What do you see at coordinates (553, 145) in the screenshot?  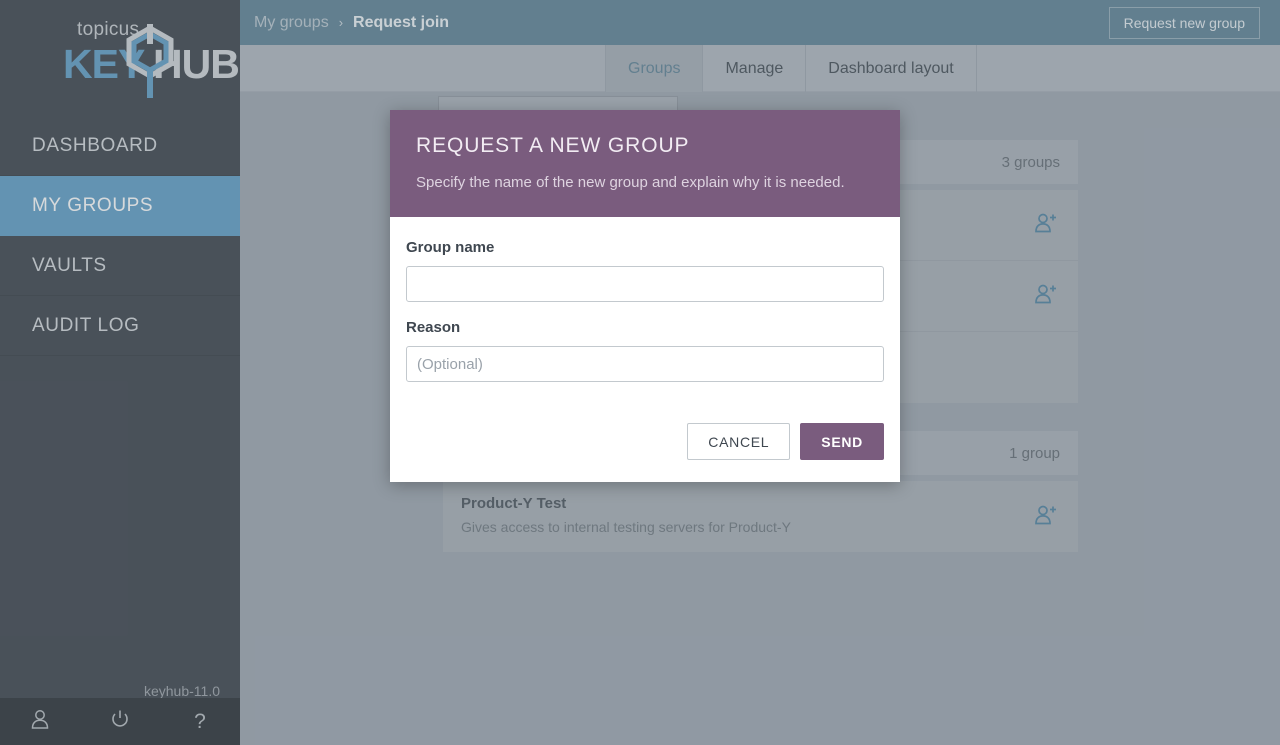 I see `dialog-title: REQUEST A NEW GROUP` at bounding box center [553, 145].